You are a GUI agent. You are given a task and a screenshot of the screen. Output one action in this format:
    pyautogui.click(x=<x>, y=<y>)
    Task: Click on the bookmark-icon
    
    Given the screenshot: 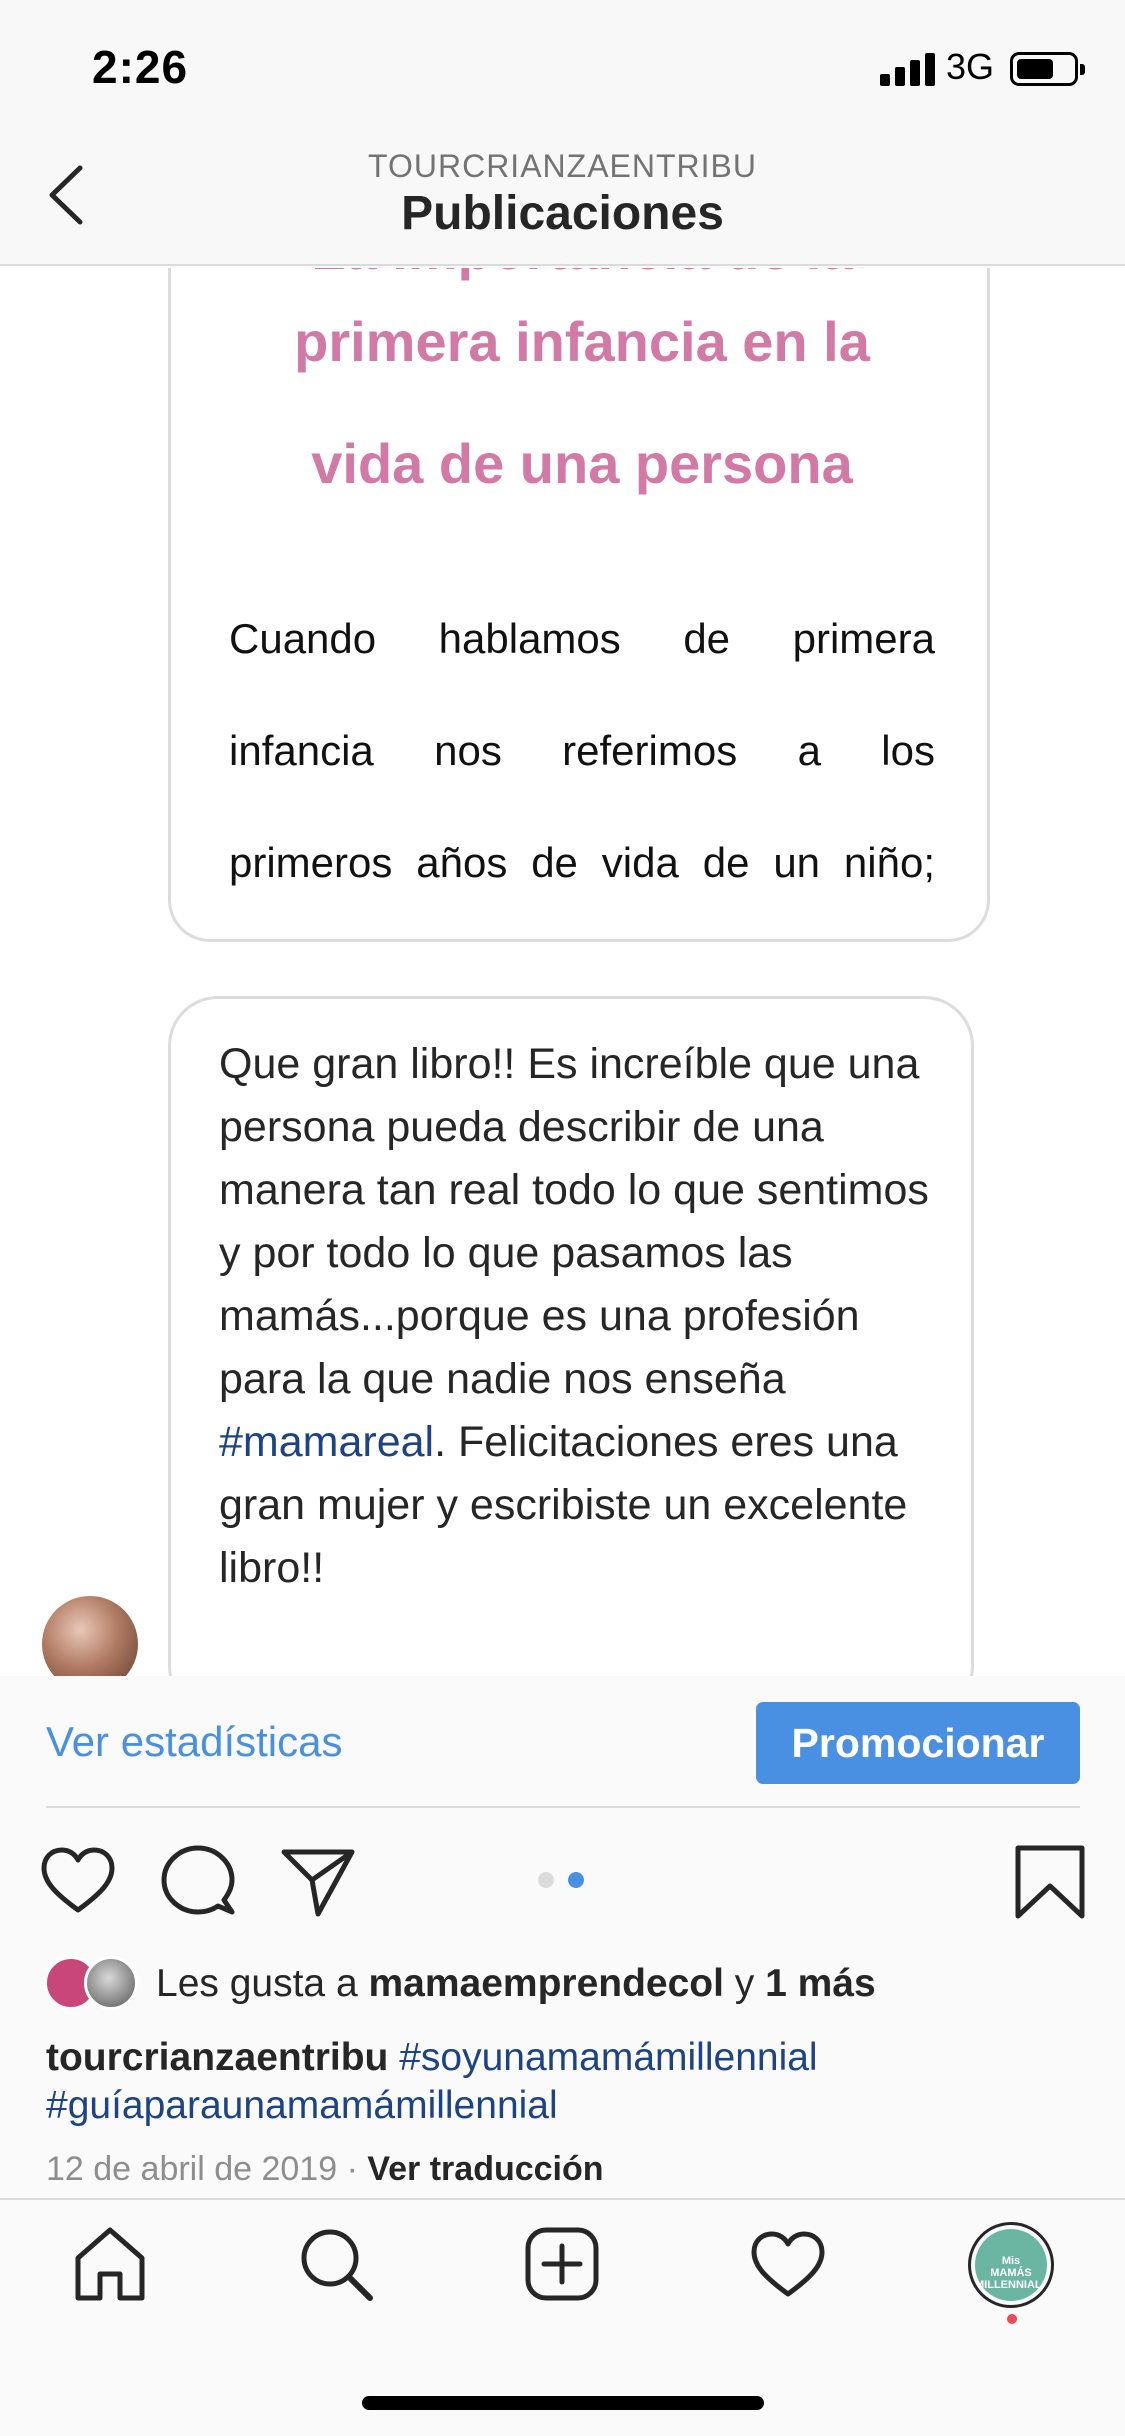 What is the action you would take?
    pyautogui.click(x=1050, y=1882)
    